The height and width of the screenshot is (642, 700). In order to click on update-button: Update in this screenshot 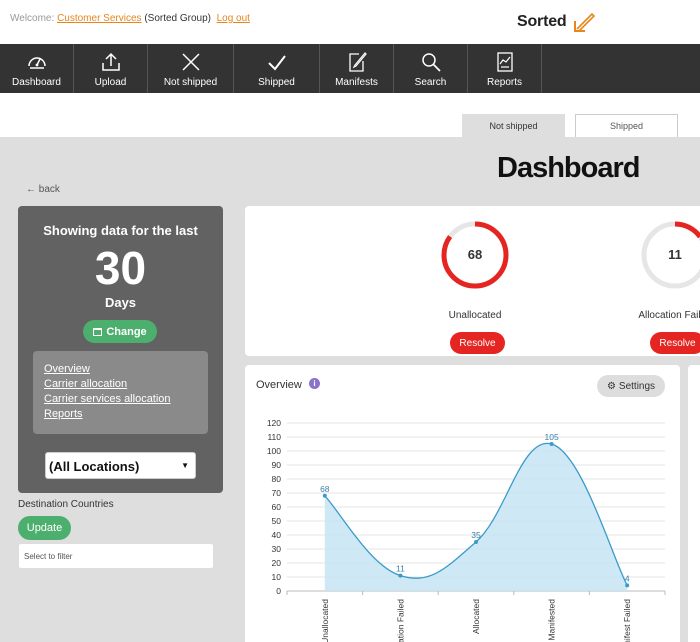, I will do `click(44, 528)`.